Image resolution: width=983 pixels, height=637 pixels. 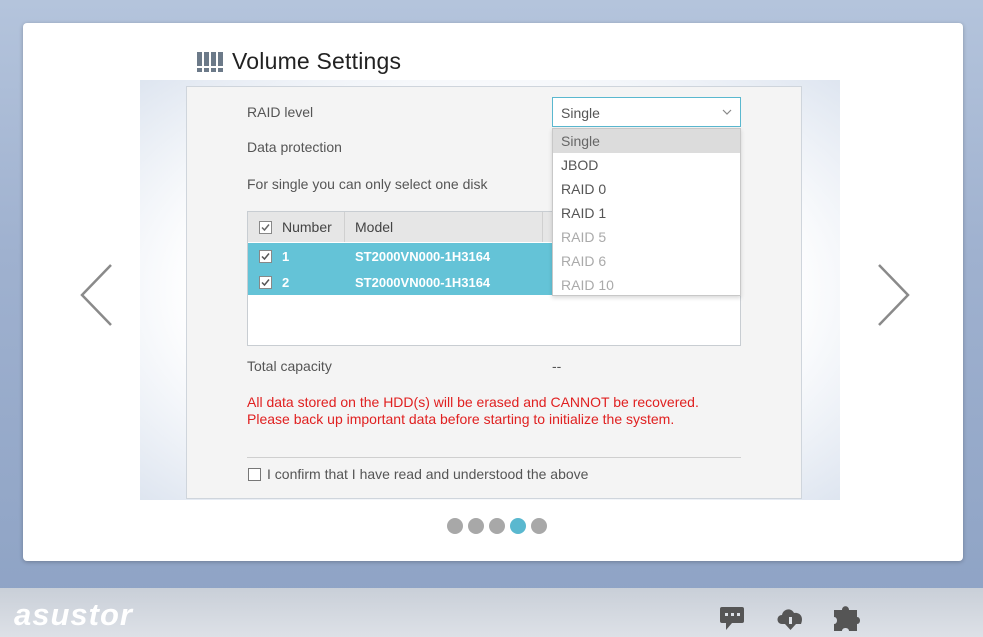 I want to click on cloud-download-icon, so click(x=790, y=618).